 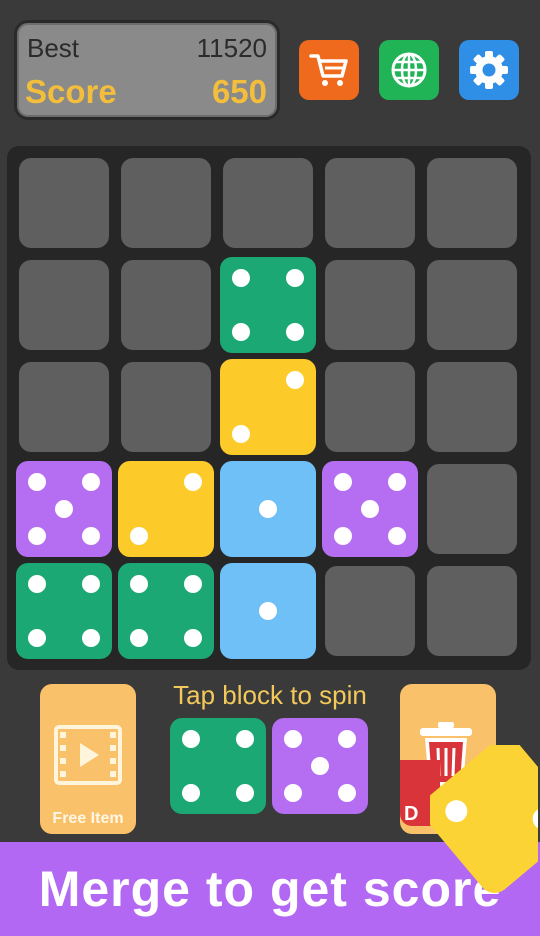 I want to click on floating-die, so click(x=484, y=819).